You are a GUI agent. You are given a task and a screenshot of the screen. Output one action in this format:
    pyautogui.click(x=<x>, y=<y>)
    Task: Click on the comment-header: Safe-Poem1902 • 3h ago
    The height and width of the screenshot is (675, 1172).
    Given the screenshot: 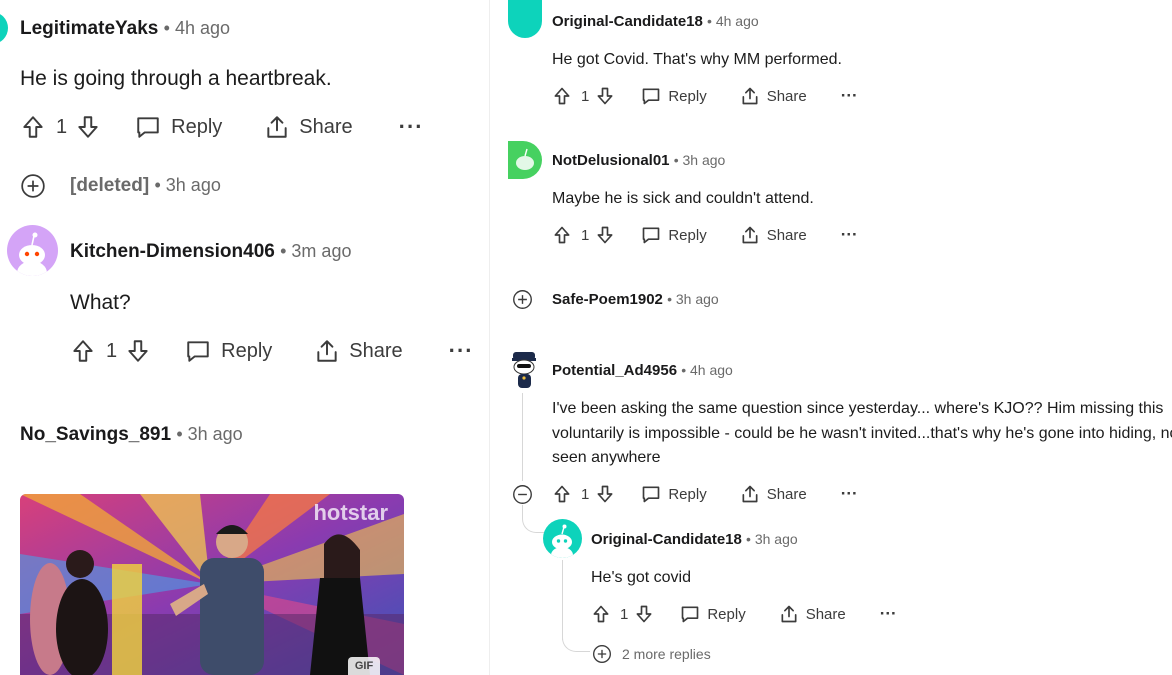 What is the action you would take?
    pyautogui.click(x=635, y=299)
    